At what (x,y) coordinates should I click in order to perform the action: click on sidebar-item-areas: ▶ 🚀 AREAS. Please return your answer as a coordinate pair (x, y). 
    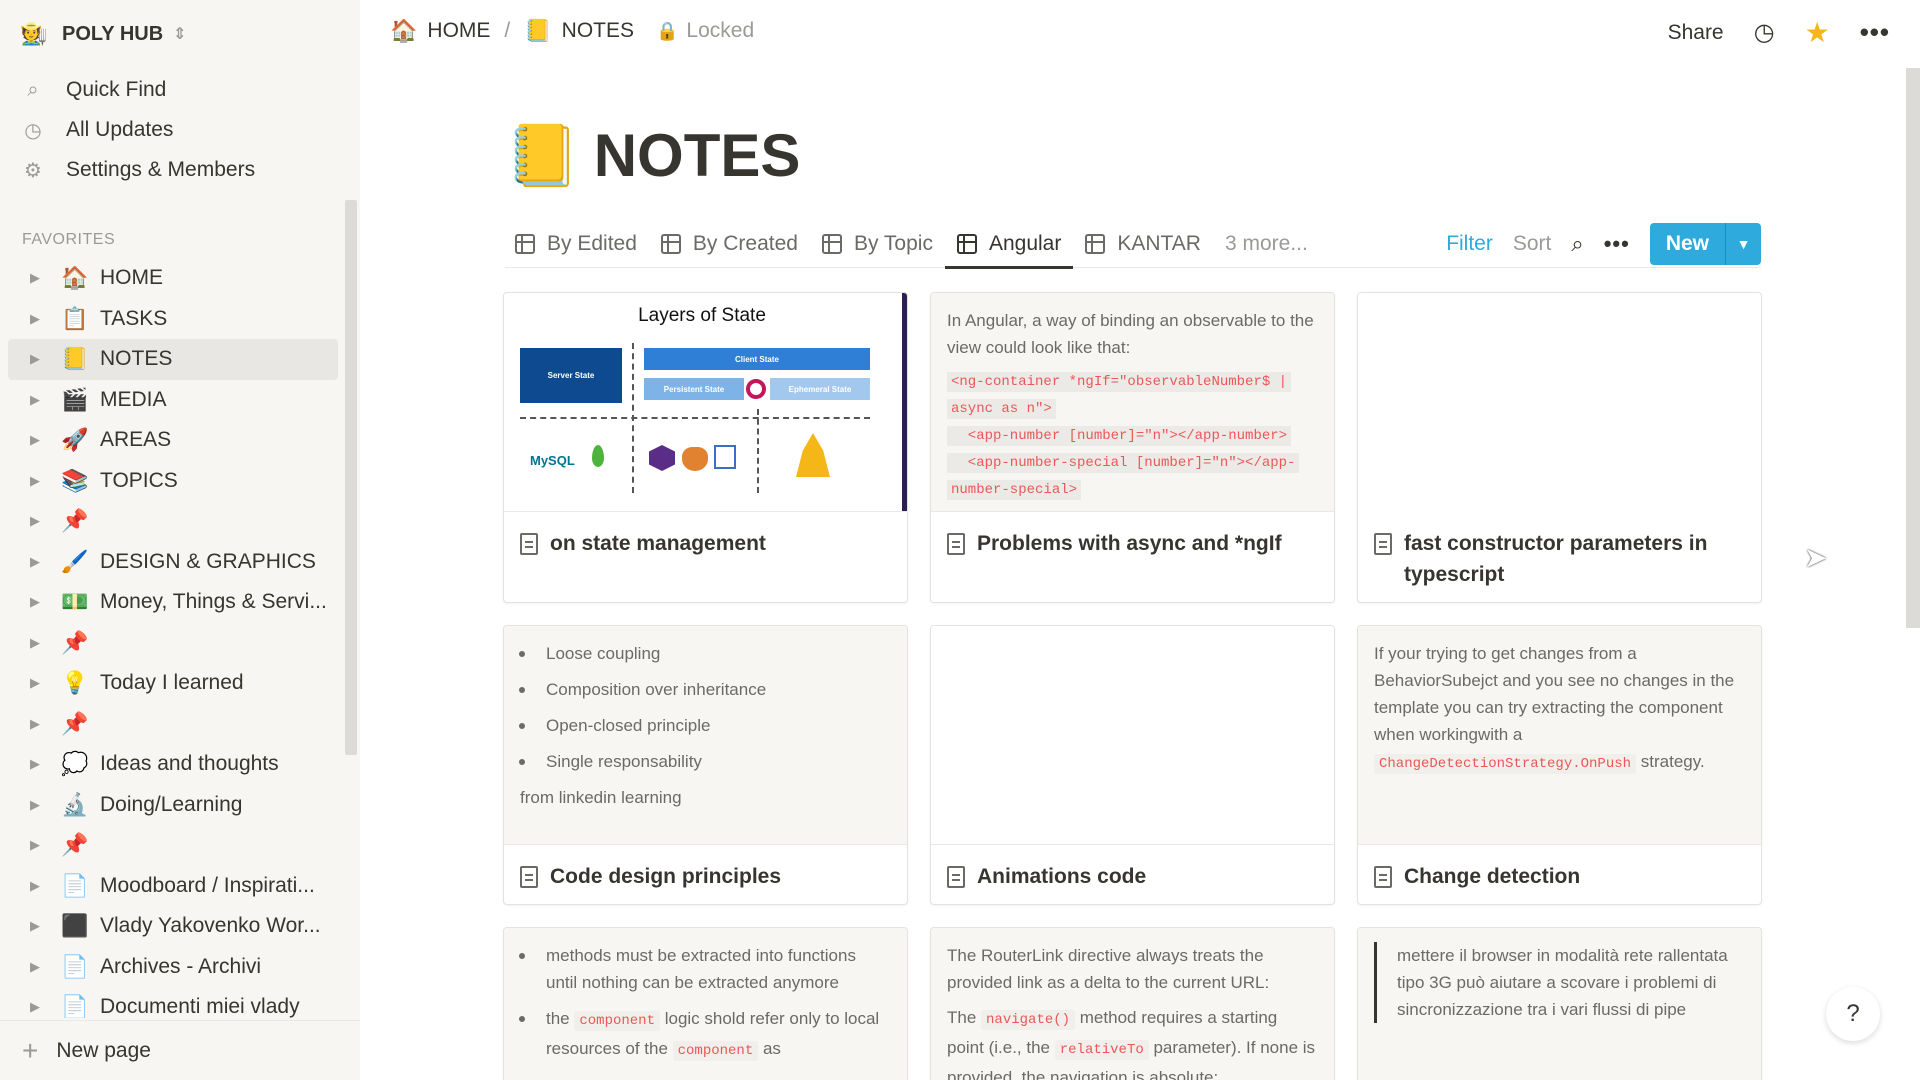
    Looking at the image, I should click on (173, 440).